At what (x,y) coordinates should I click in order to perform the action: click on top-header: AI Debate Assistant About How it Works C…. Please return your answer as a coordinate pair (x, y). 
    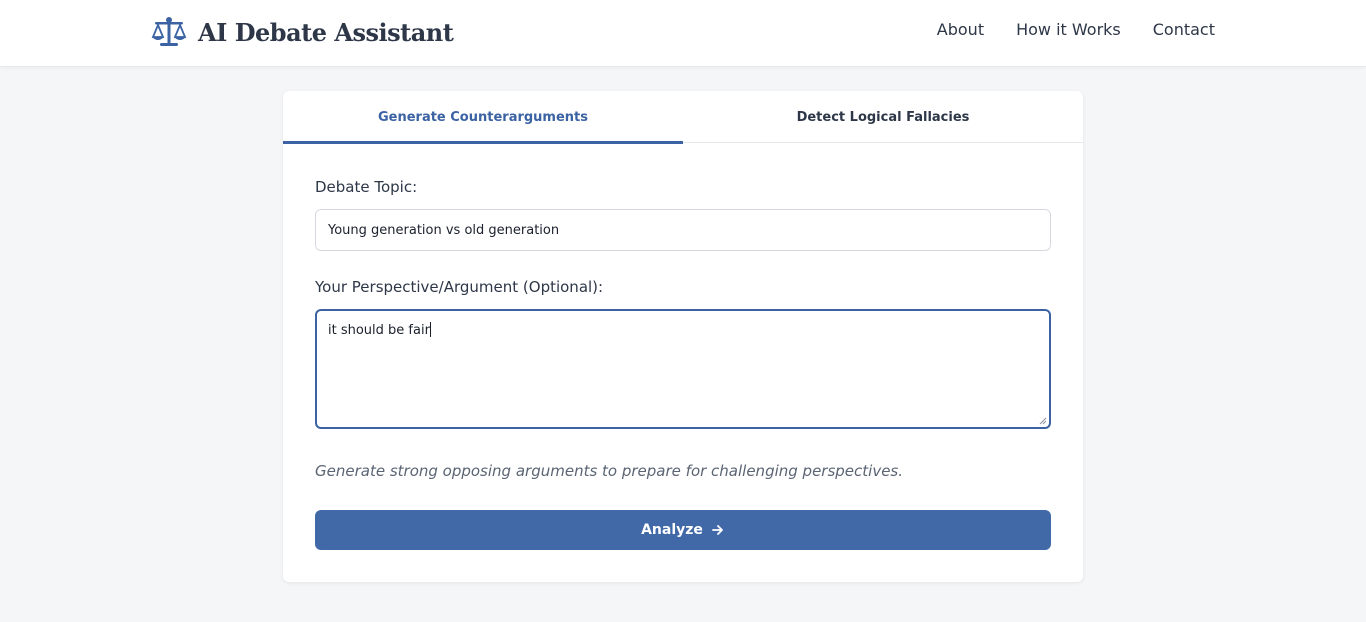
    Looking at the image, I should click on (683, 33).